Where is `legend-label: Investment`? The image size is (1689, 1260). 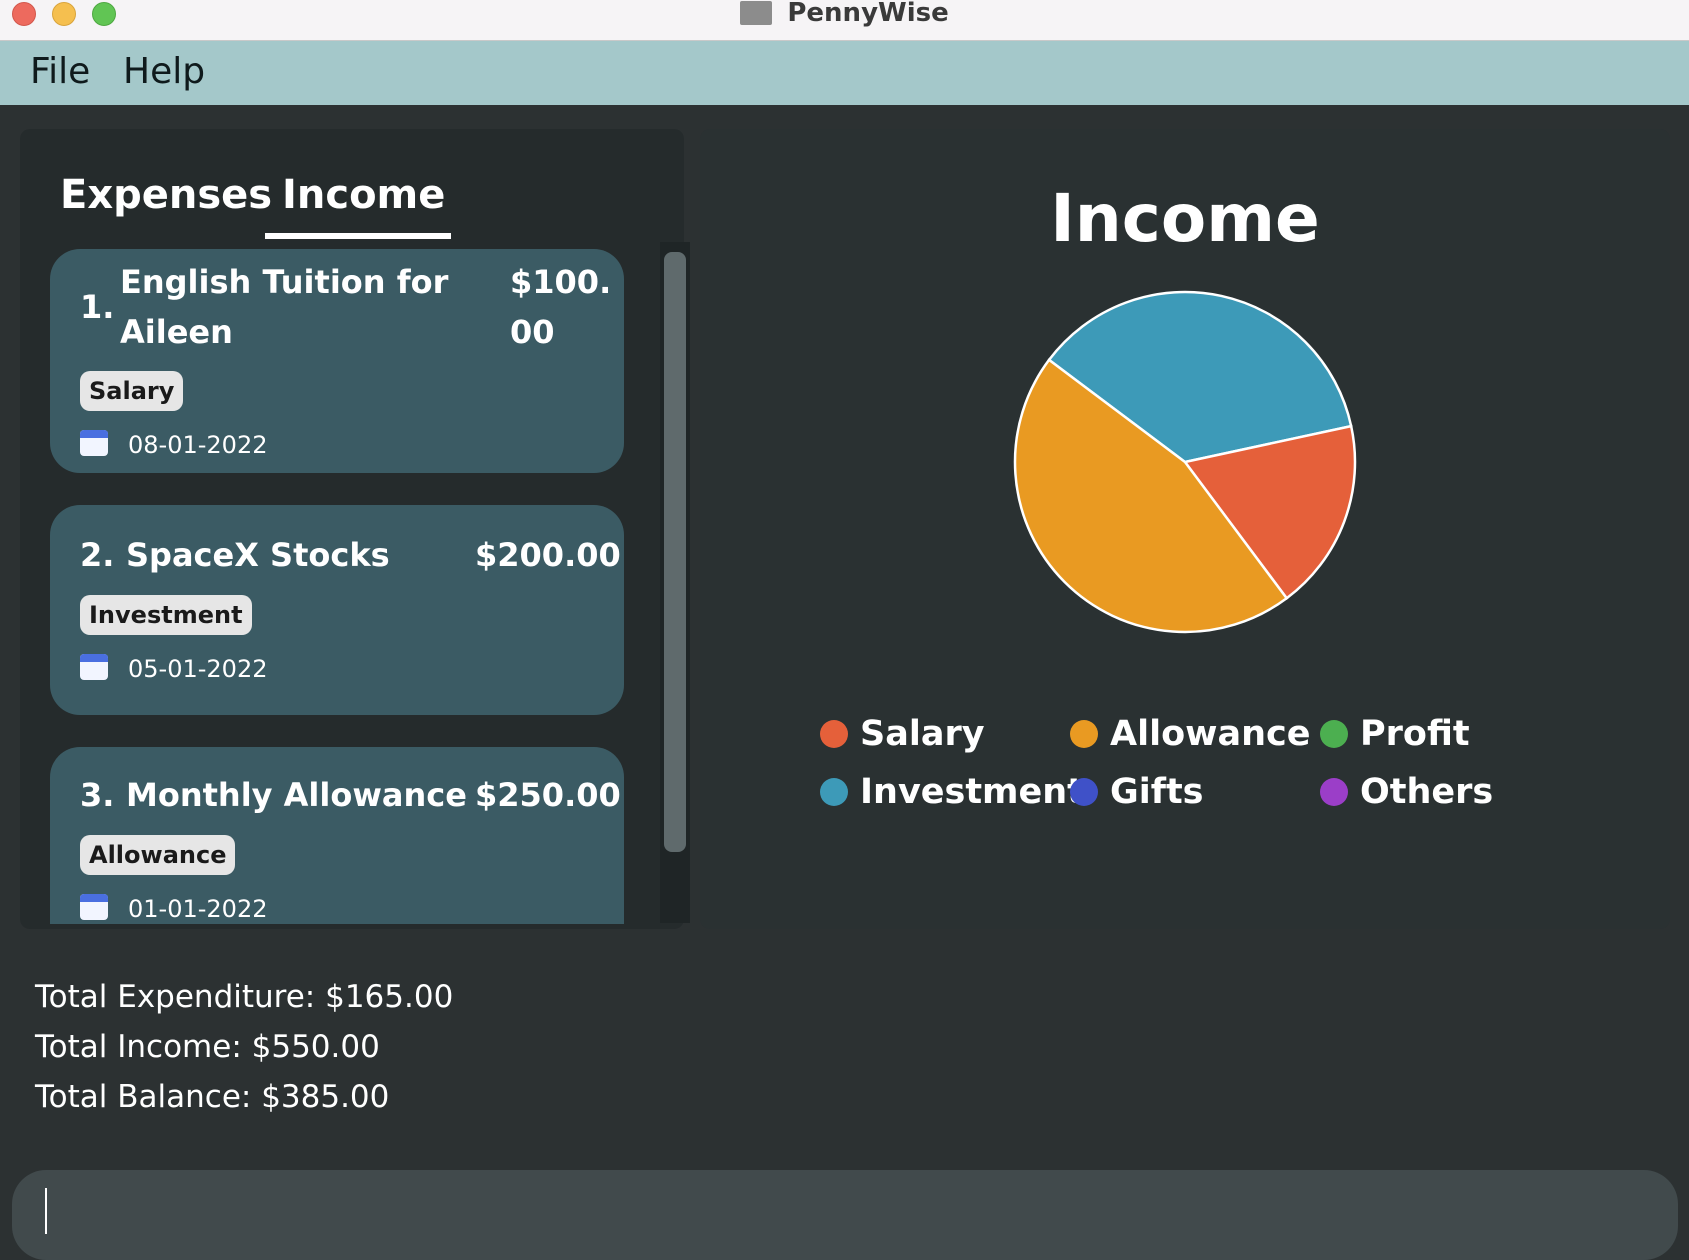
legend-label: Investment is located at coordinates (972, 792).